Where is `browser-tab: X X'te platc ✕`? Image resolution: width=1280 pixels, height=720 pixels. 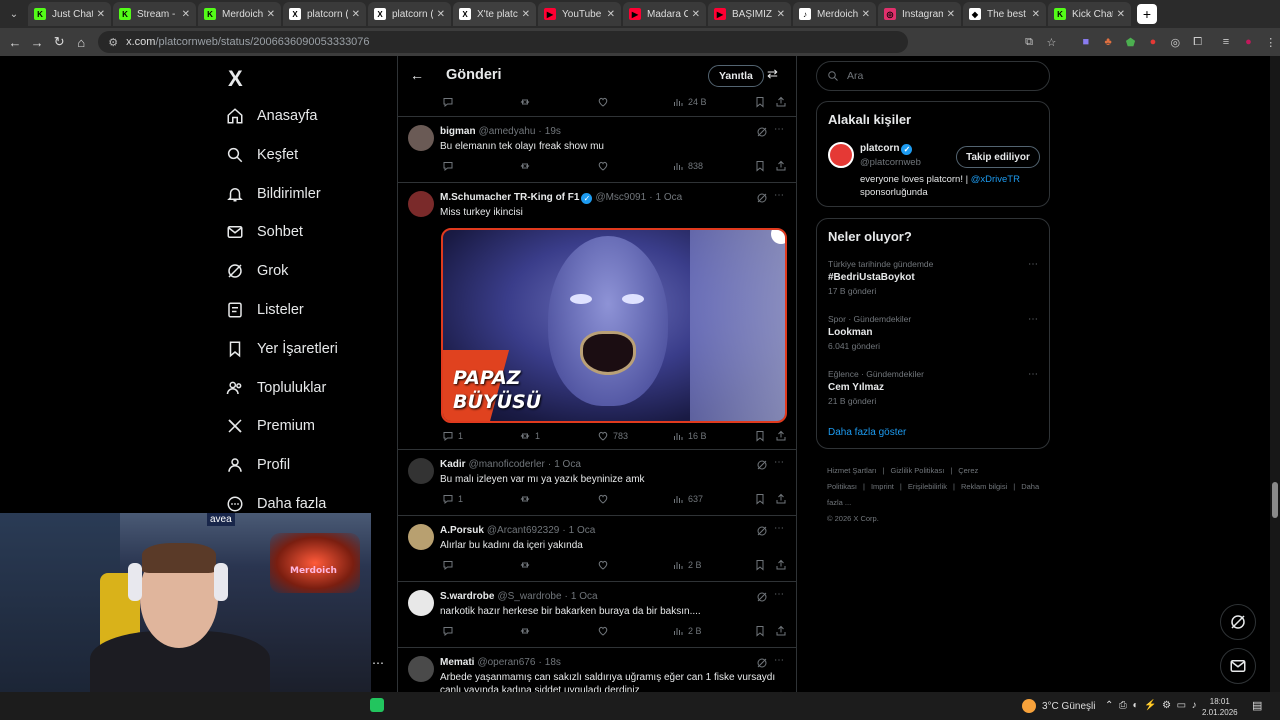 browser-tab: X X'te platc ✕ is located at coordinates (494, 14).